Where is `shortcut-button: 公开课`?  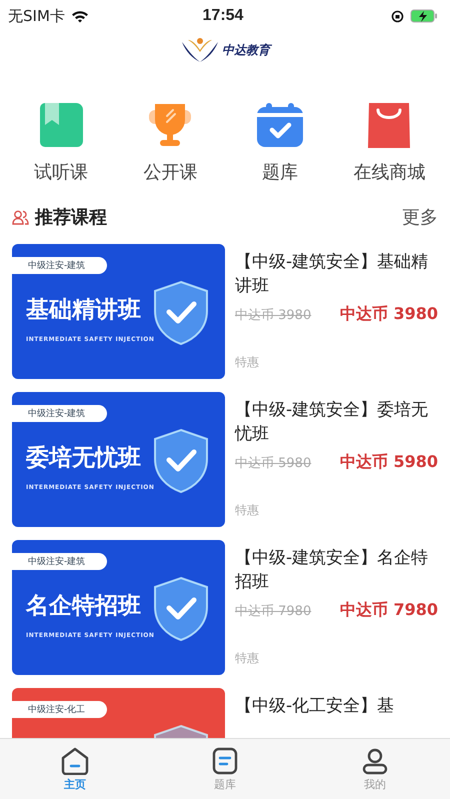
shortcut-button: 公开课 is located at coordinates (170, 143).